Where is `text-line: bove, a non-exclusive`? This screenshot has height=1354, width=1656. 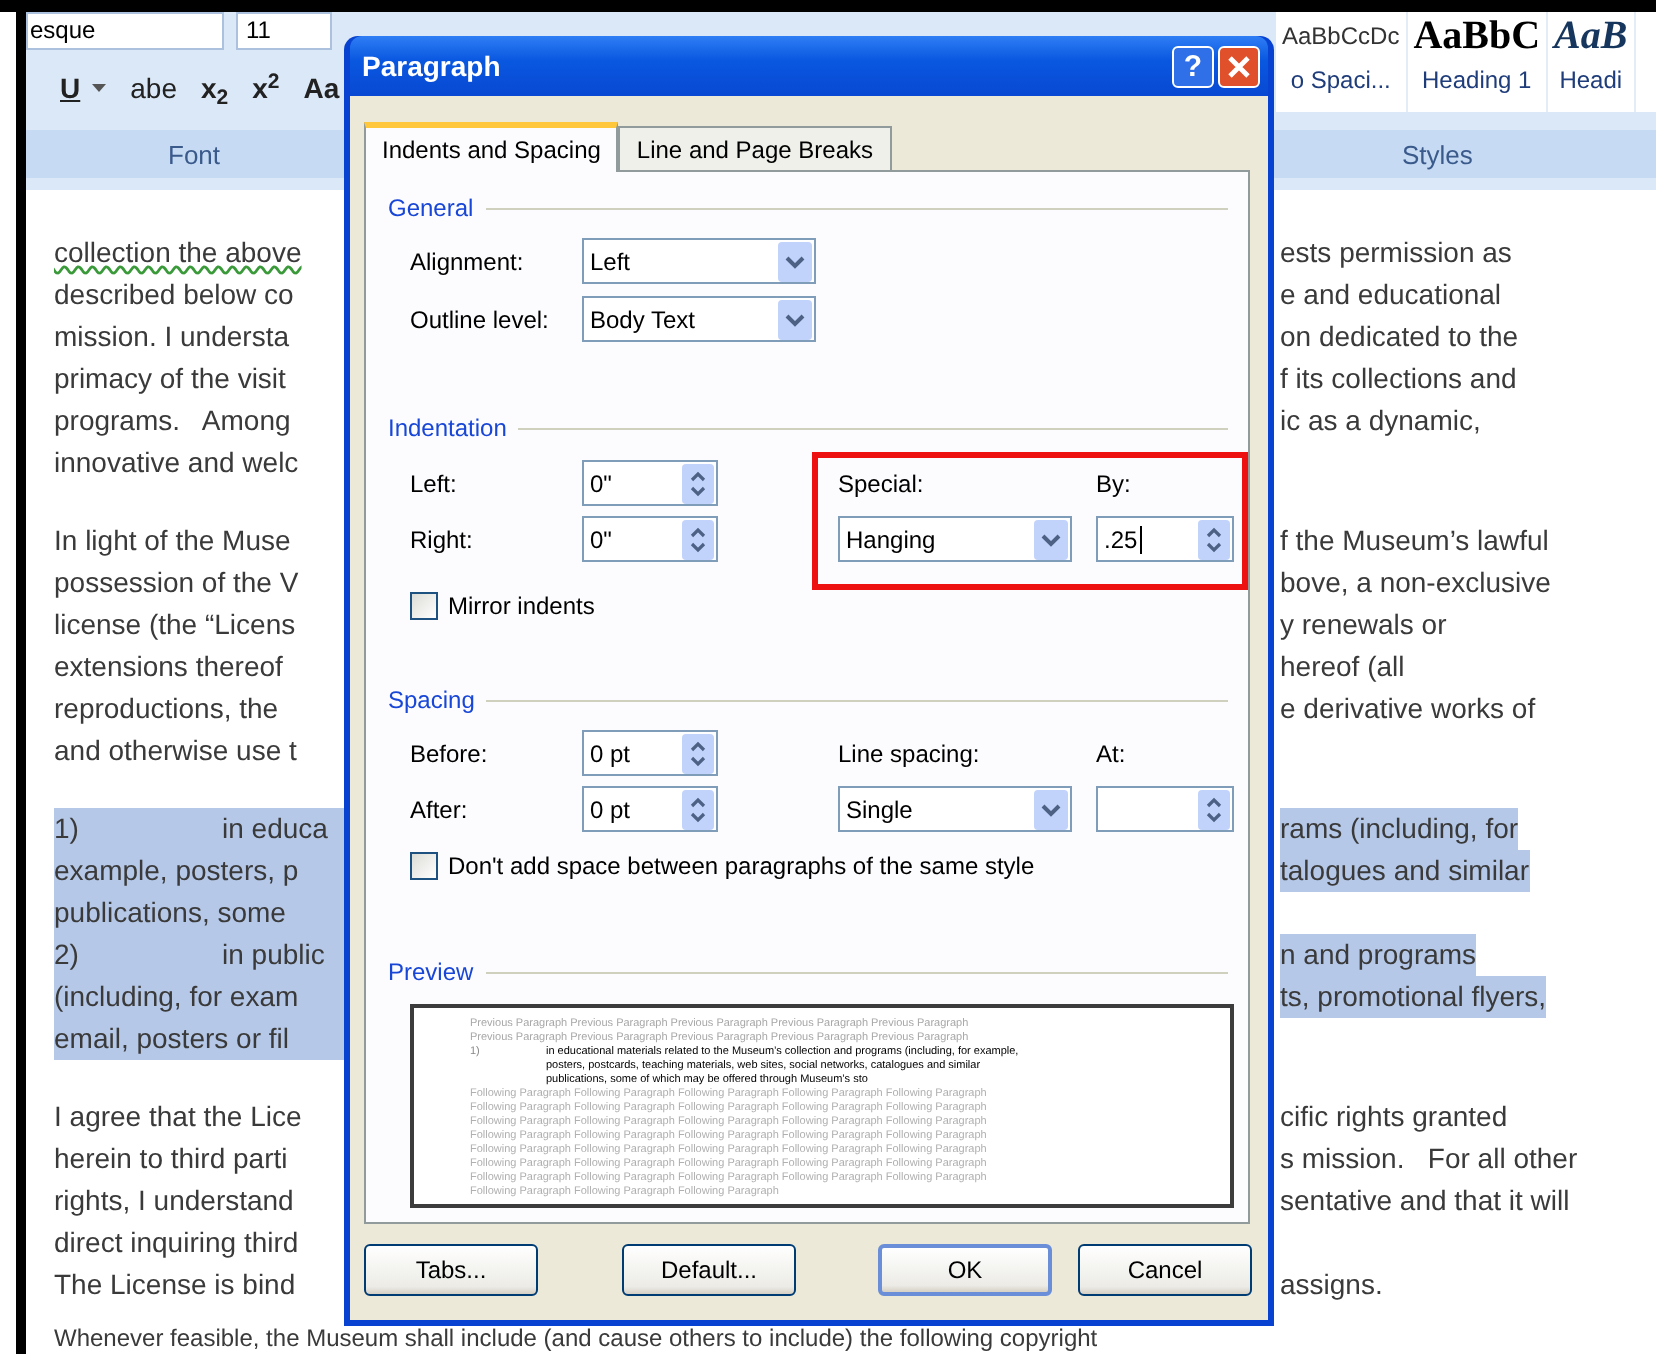 text-line: bove, a non-exclusive is located at coordinates (1415, 583).